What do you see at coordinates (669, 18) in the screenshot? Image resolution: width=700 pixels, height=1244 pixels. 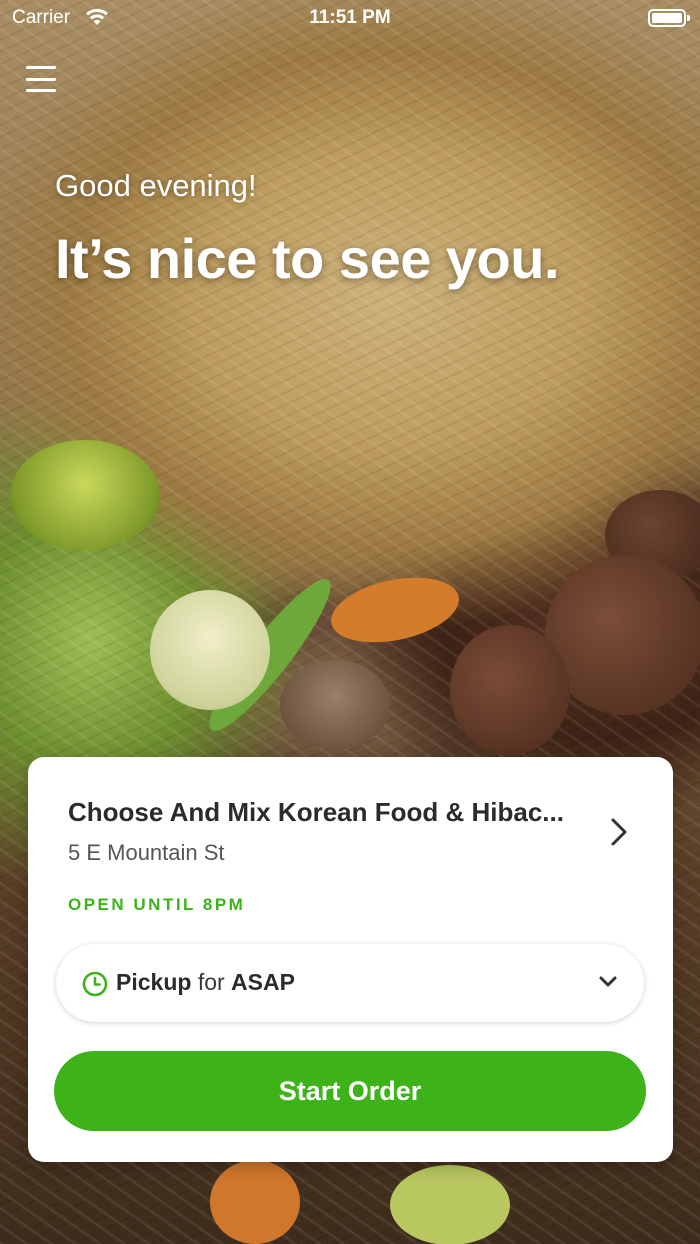 I see `battery-icon` at bounding box center [669, 18].